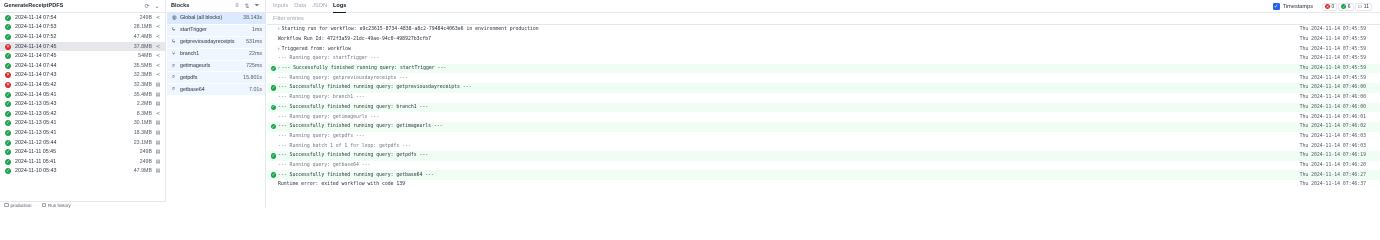 The image size is (1380, 240). Describe the element at coordinates (82, 85) in the screenshot. I see `run-row: ✕ 2024-11-14 05:42 32.3MB ▤` at that location.